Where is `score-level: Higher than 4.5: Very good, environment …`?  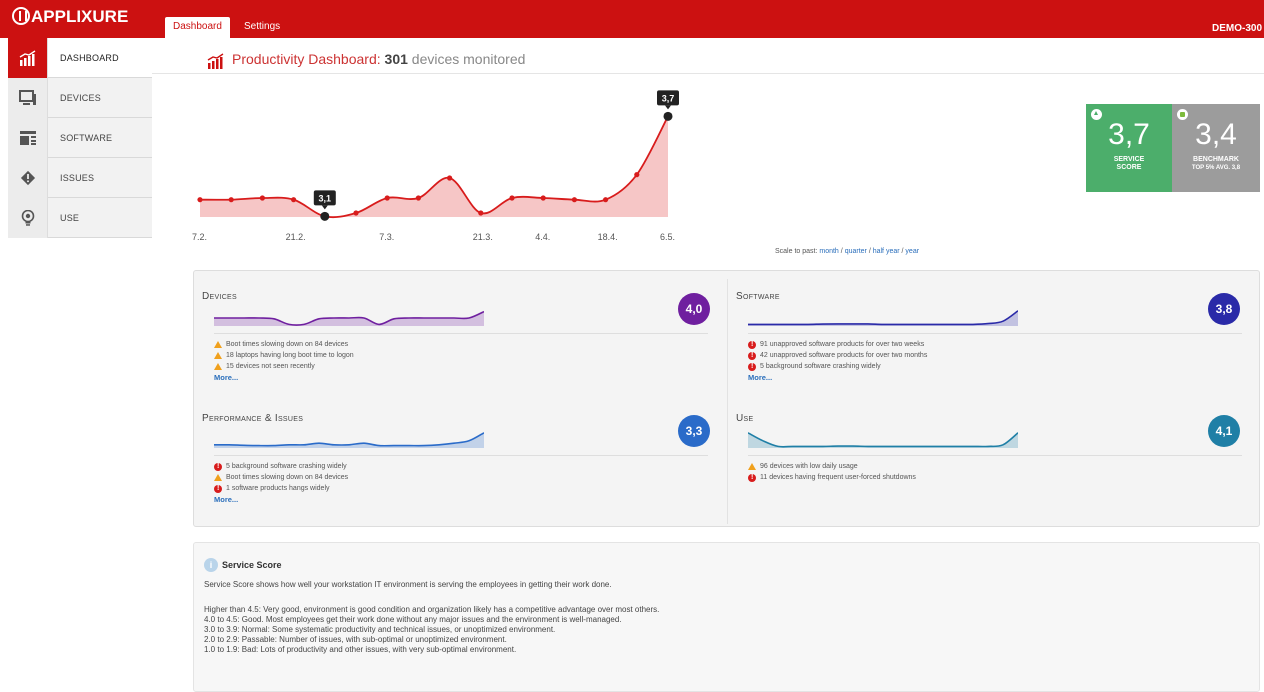 score-level: Higher than 4.5: Very good, environment … is located at coordinates (432, 609).